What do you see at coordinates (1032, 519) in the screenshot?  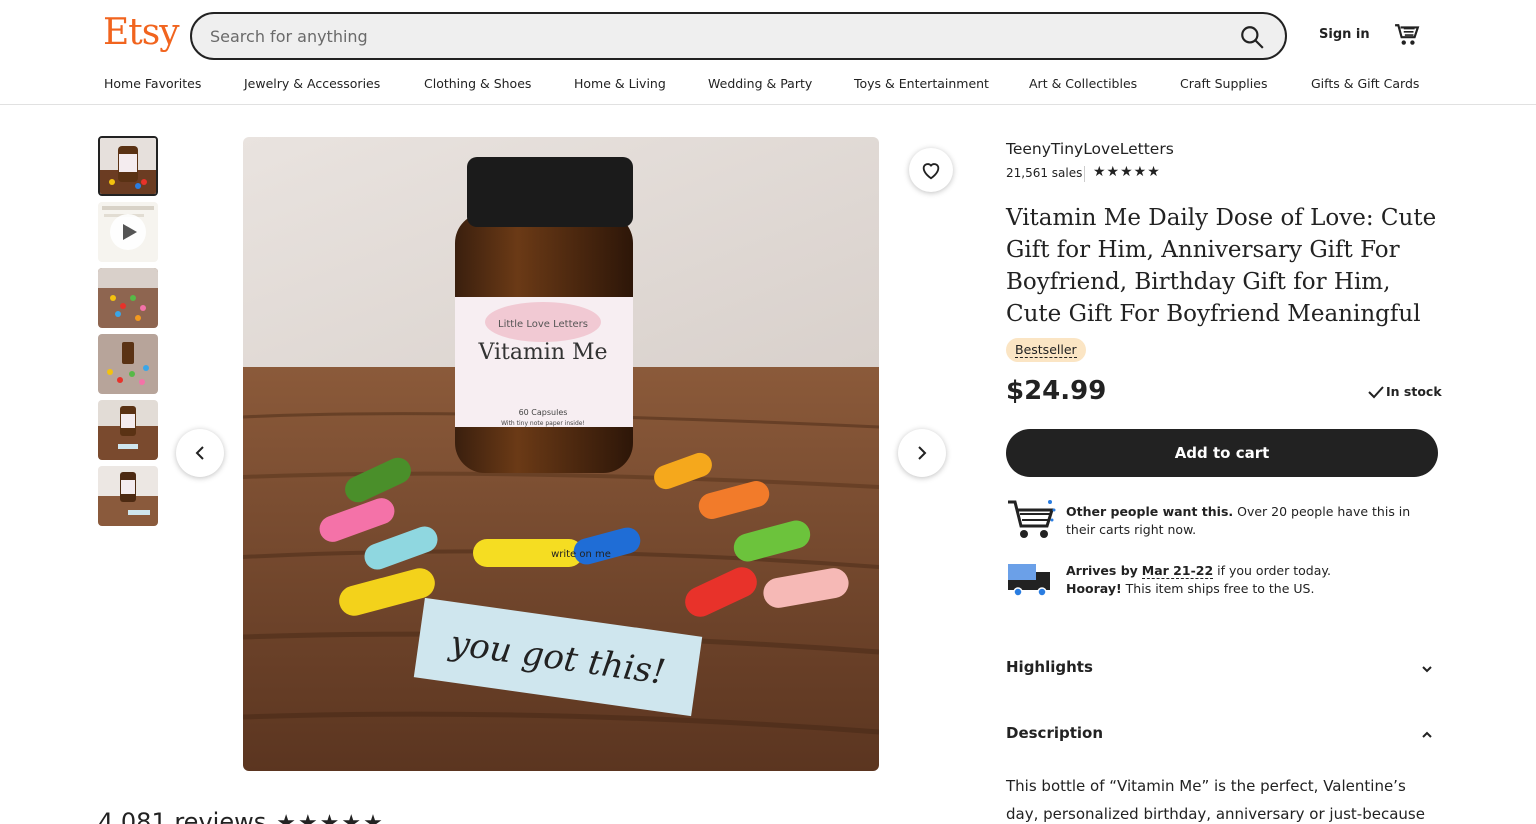 I see `shopping-cart-demand-icon` at bounding box center [1032, 519].